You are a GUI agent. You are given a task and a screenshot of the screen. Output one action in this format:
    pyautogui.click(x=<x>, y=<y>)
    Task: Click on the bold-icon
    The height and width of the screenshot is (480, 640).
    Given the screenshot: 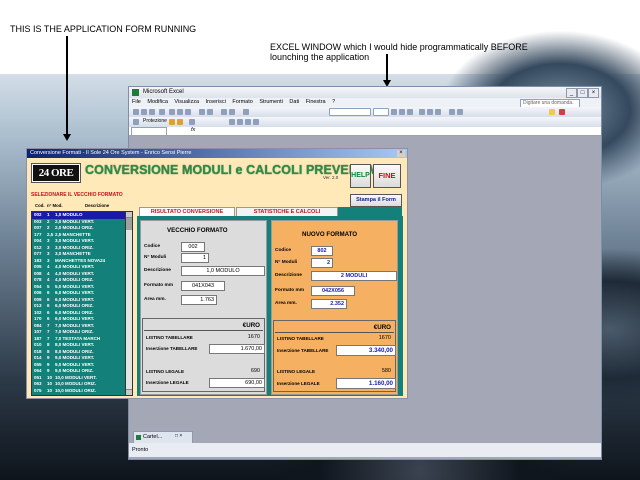 What is the action you would take?
    pyautogui.click(x=394, y=112)
    